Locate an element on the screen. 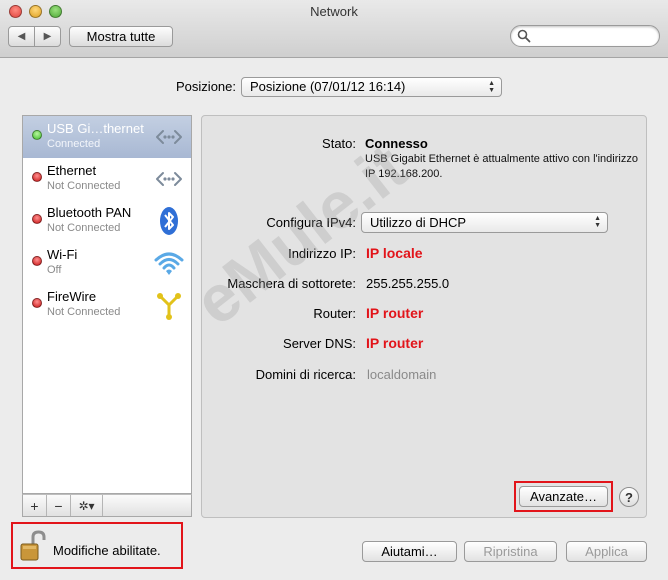  service-name: Ethernet is located at coordinates (72, 170).